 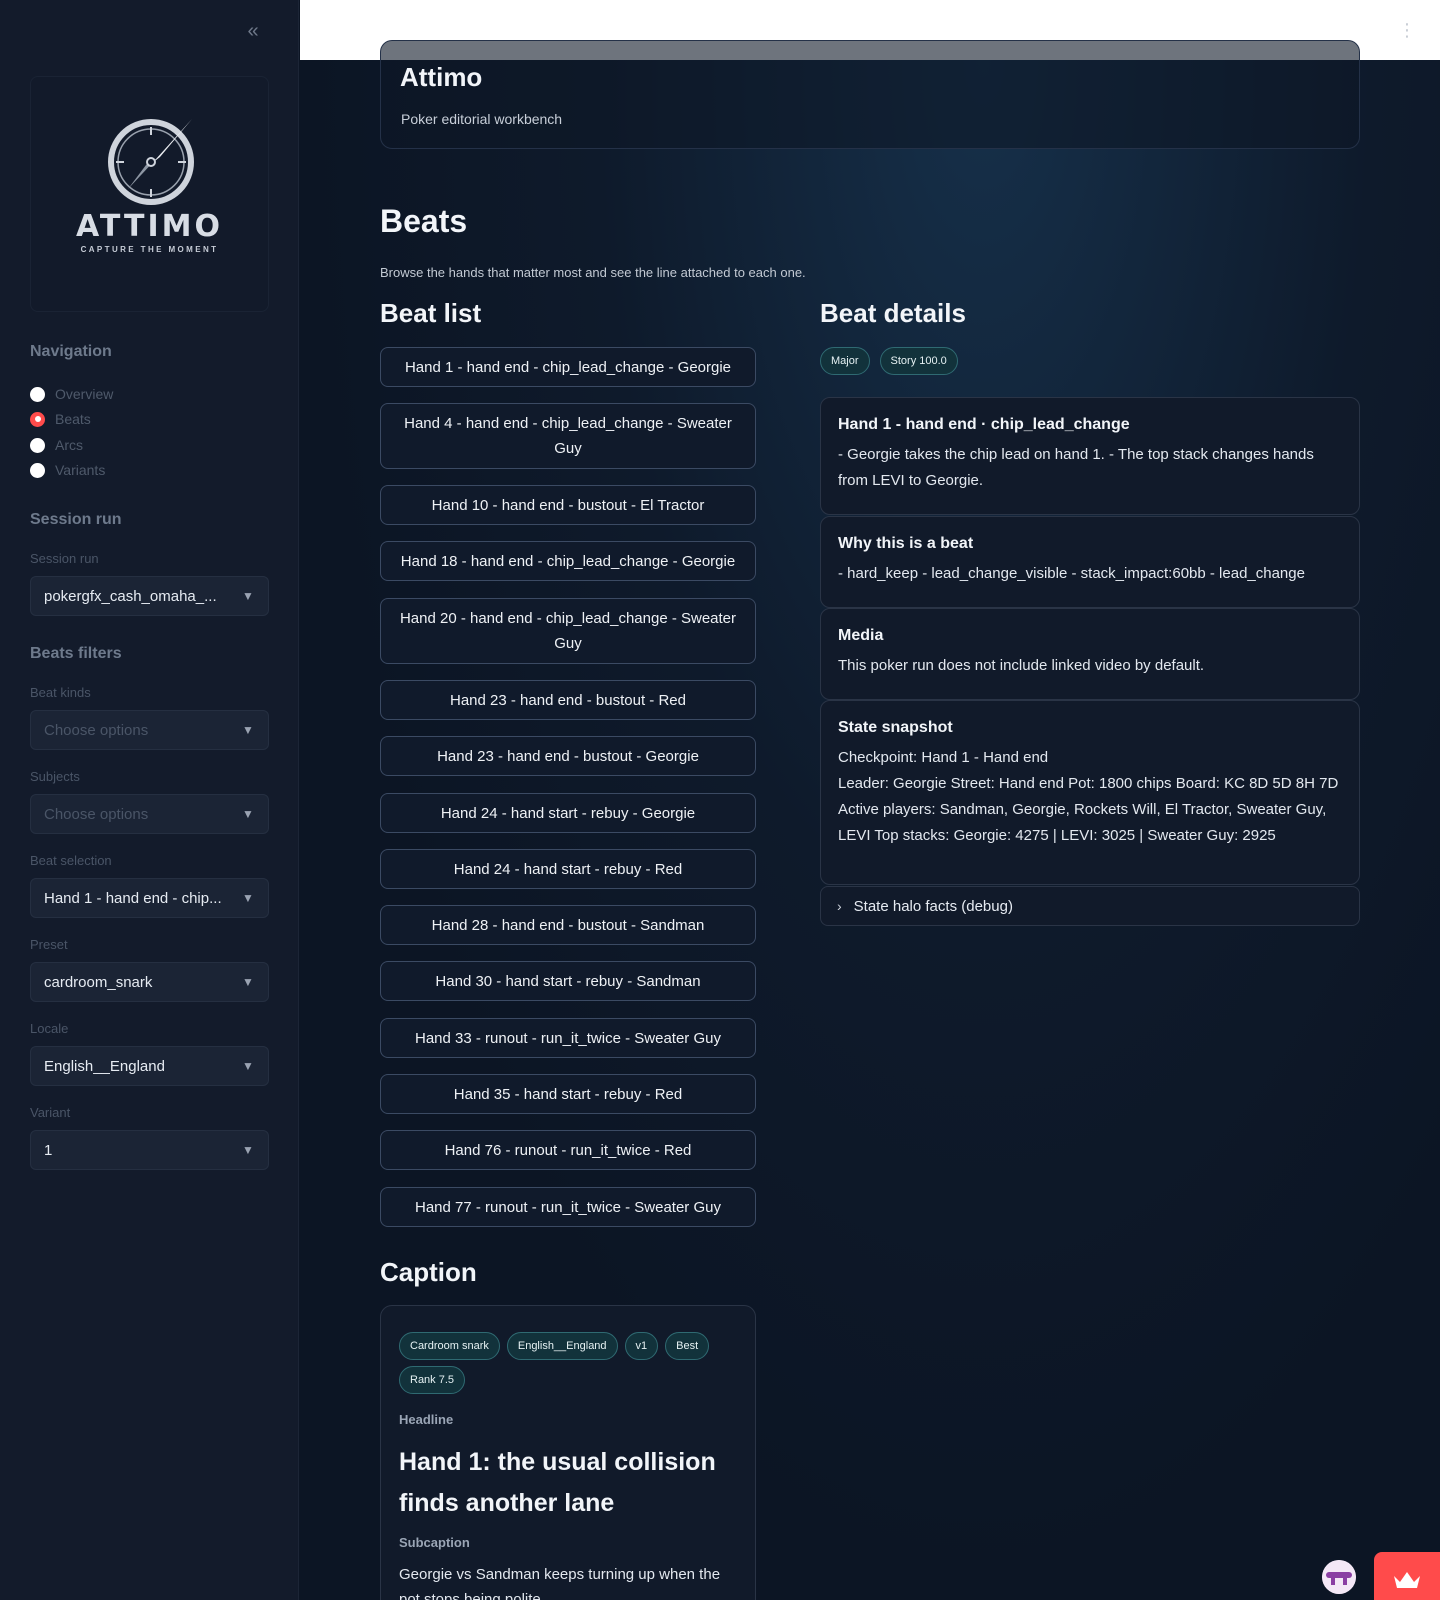 I want to click on page-title: Beats, so click(x=424, y=221).